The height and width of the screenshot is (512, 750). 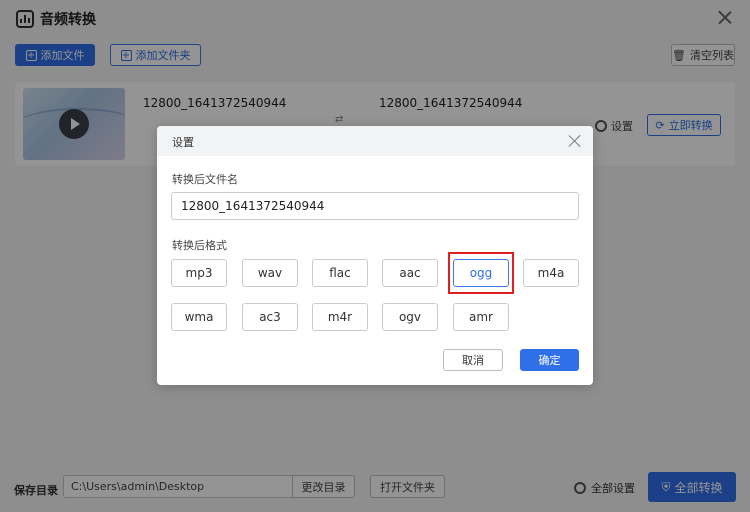 I want to click on selection-highlight, so click(x=481, y=273).